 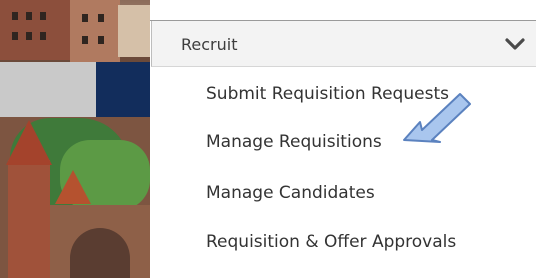 What do you see at coordinates (343, 10) in the screenshot?
I see `menu-top-divider` at bounding box center [343, 10].